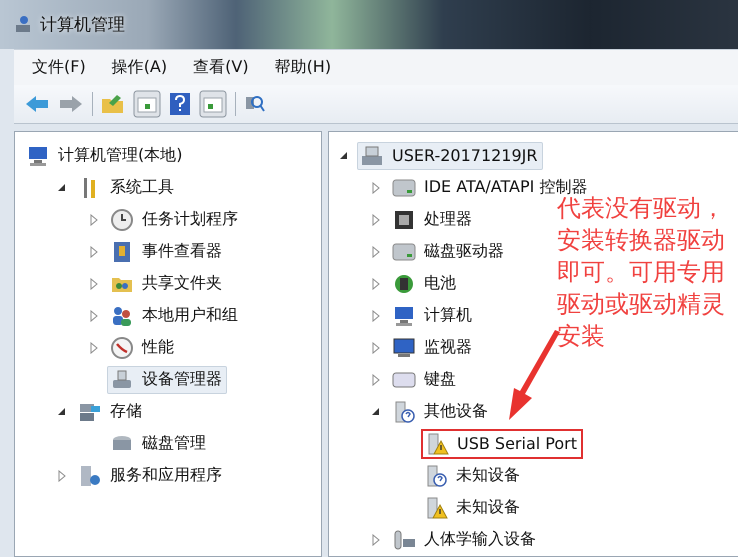 The height and width of the screenshot is (557, 738). What do you see at coordinates (449, 252) in the screenshot?
I see `tree-item: 磁盘驱动器` at bounding box center [449, 252].